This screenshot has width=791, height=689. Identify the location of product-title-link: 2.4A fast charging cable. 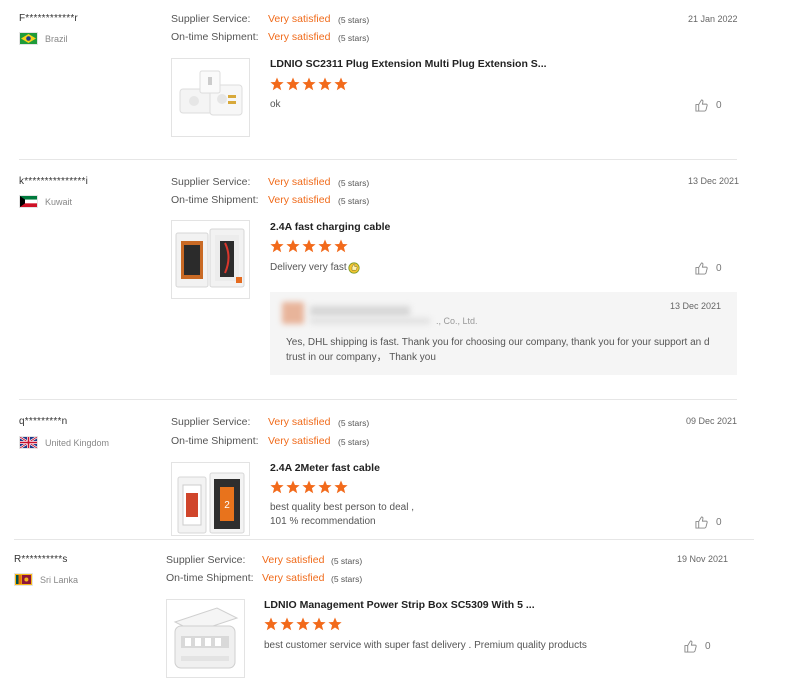
(330, 227).